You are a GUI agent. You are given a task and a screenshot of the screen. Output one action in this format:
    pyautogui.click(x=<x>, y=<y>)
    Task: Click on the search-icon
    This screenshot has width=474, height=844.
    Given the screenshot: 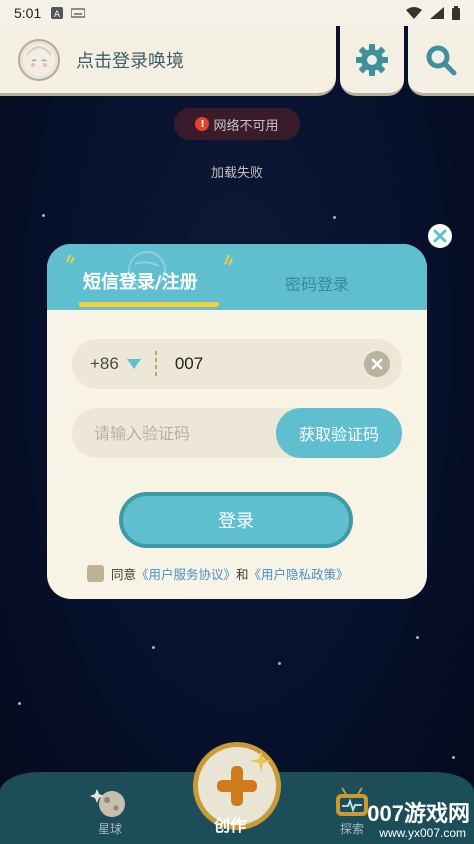 What is the action you would take?
    pyautogui.click(x=441, y=60)
    